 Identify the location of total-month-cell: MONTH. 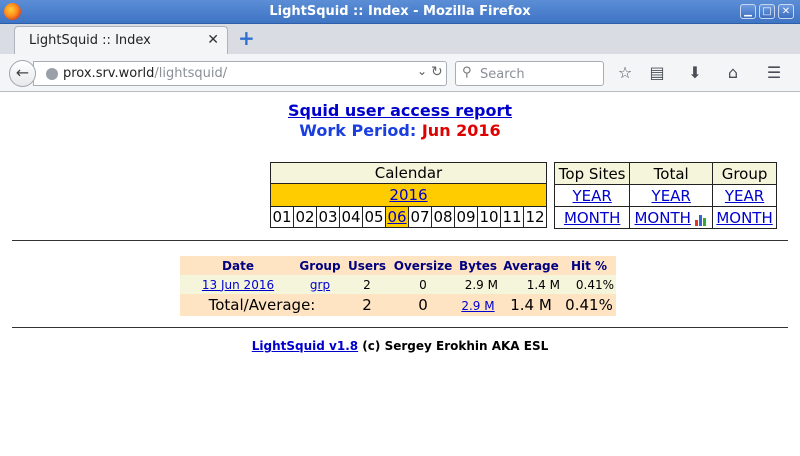
(671, 217).